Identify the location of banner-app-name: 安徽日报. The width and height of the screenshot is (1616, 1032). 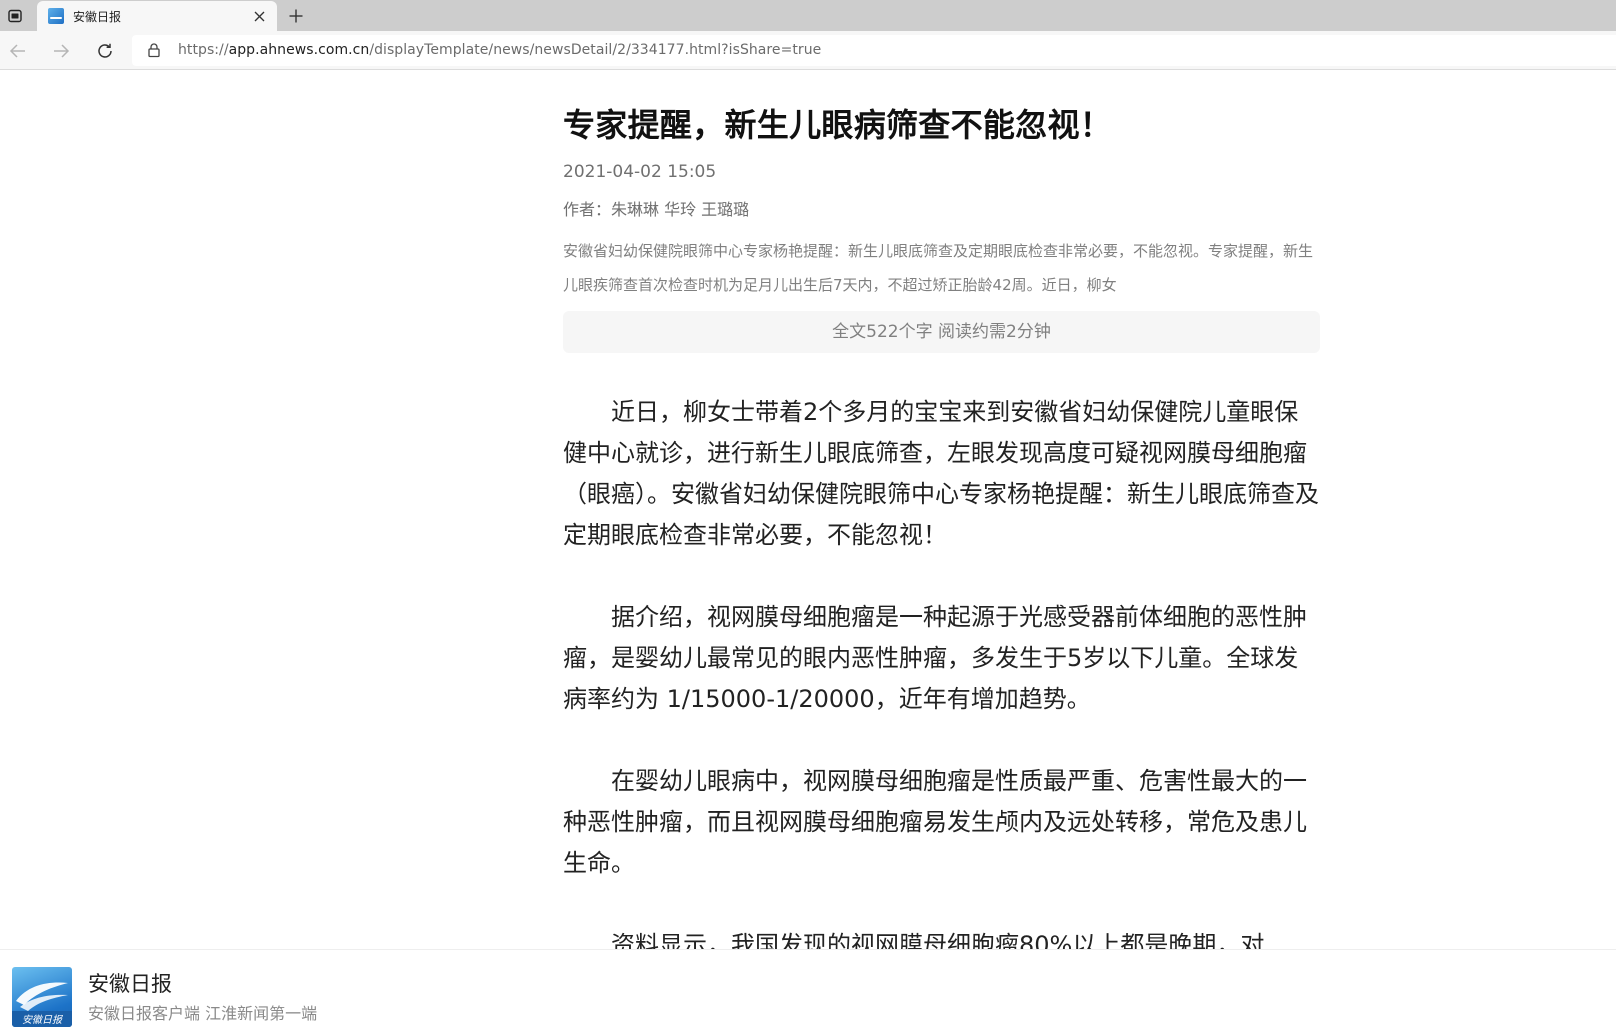
(130, 984).